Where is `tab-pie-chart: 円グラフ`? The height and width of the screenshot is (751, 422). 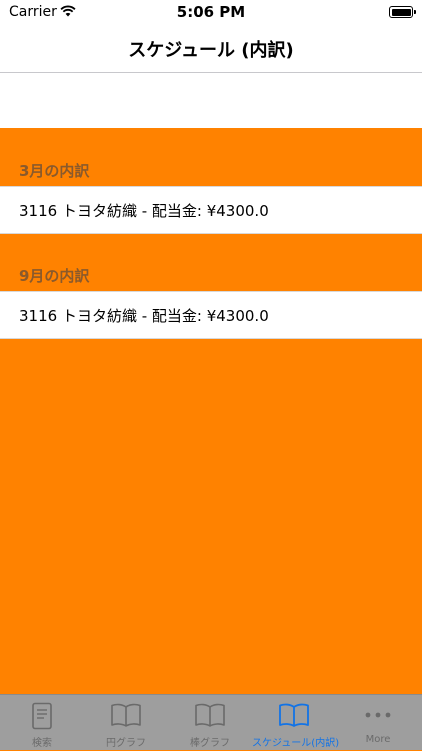 tab-pie-chart: 円グラフ is located at coordinates (126, 723).